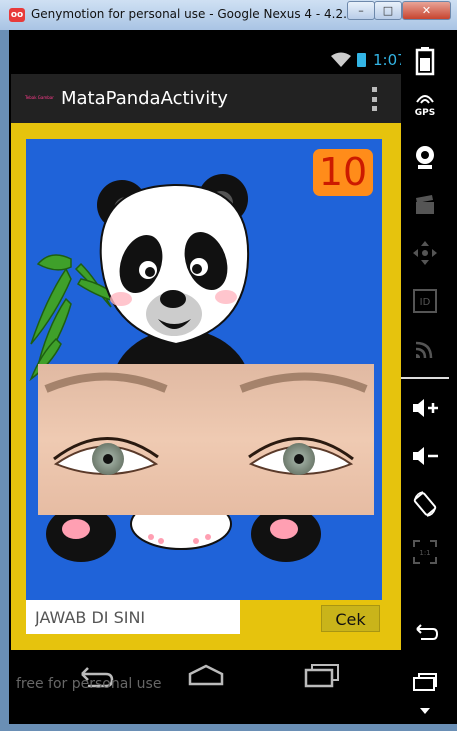  Describe the element at coordinates (425, 408) in the screenshot. I see `volume-up-icon` at that location.